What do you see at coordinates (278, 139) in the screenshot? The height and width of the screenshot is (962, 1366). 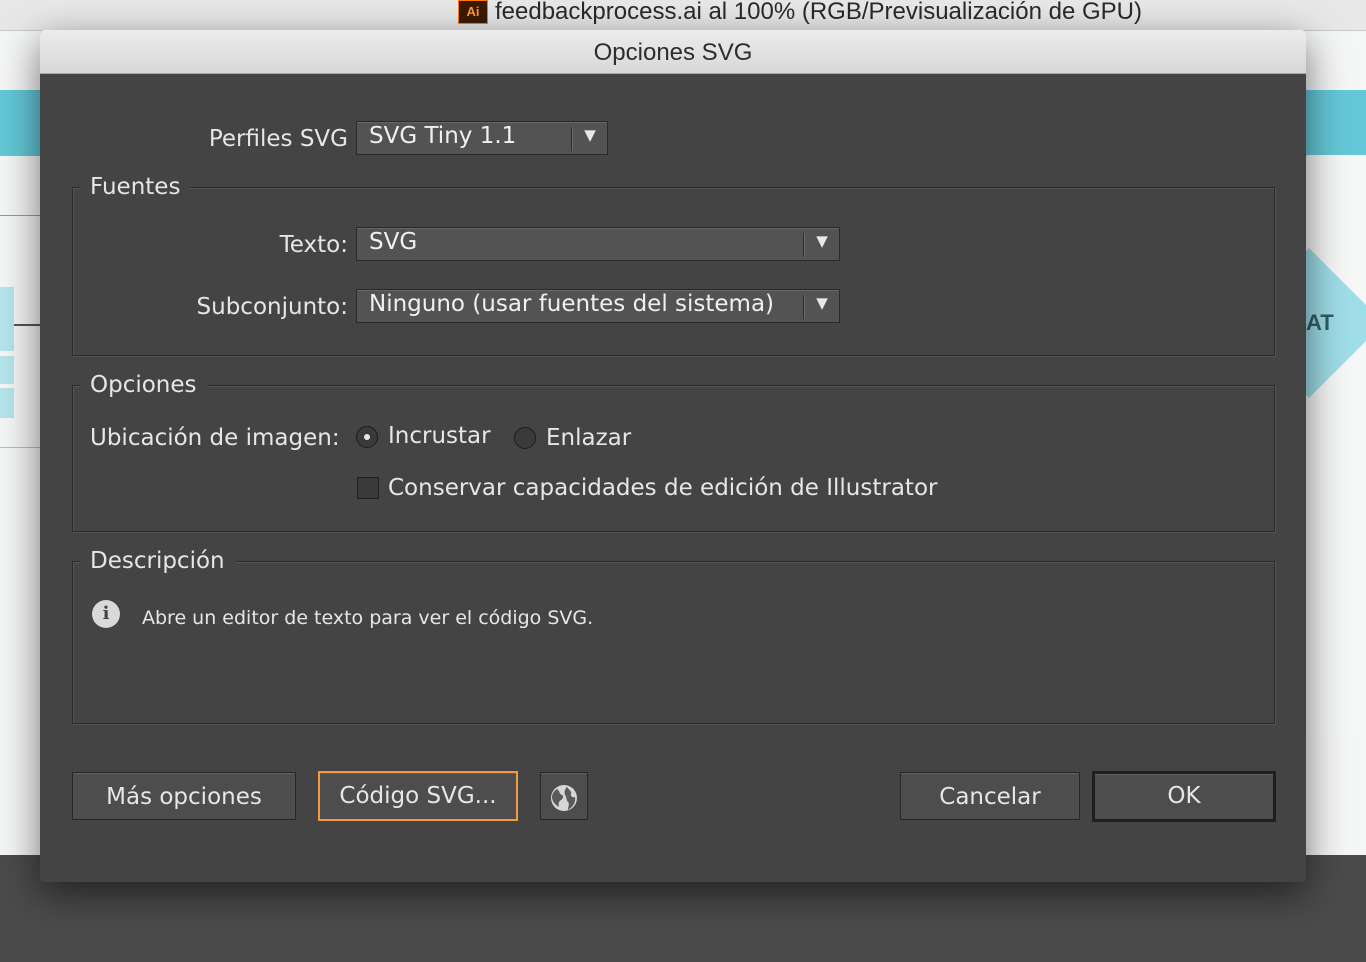 I see `svg-profiles-label: Perfiles SVG` at bounding box center [278, 139].